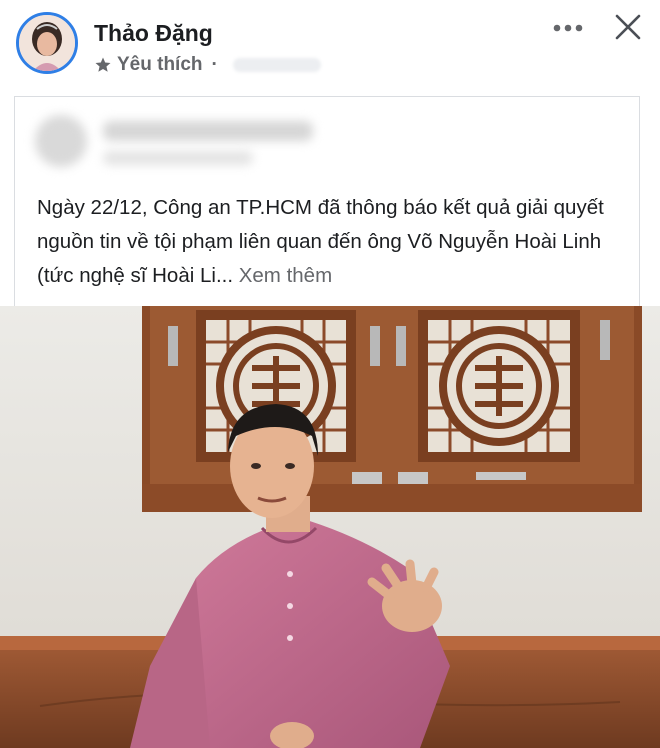 This screenshot has width=660, height=748. I want to click on blurred-timestamp, so click(276, 65).